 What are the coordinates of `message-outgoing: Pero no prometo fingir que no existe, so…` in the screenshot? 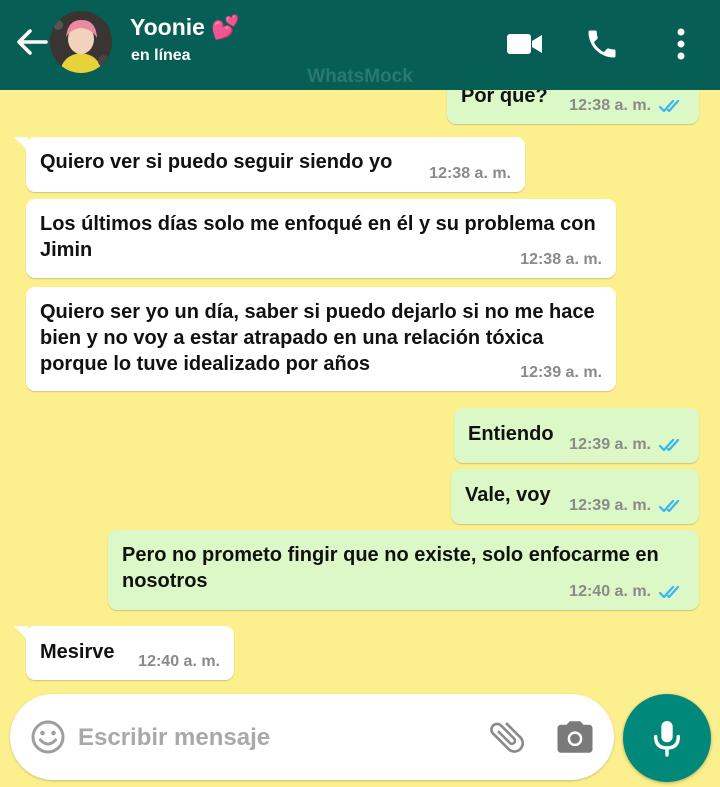 It's located at (403, 570).